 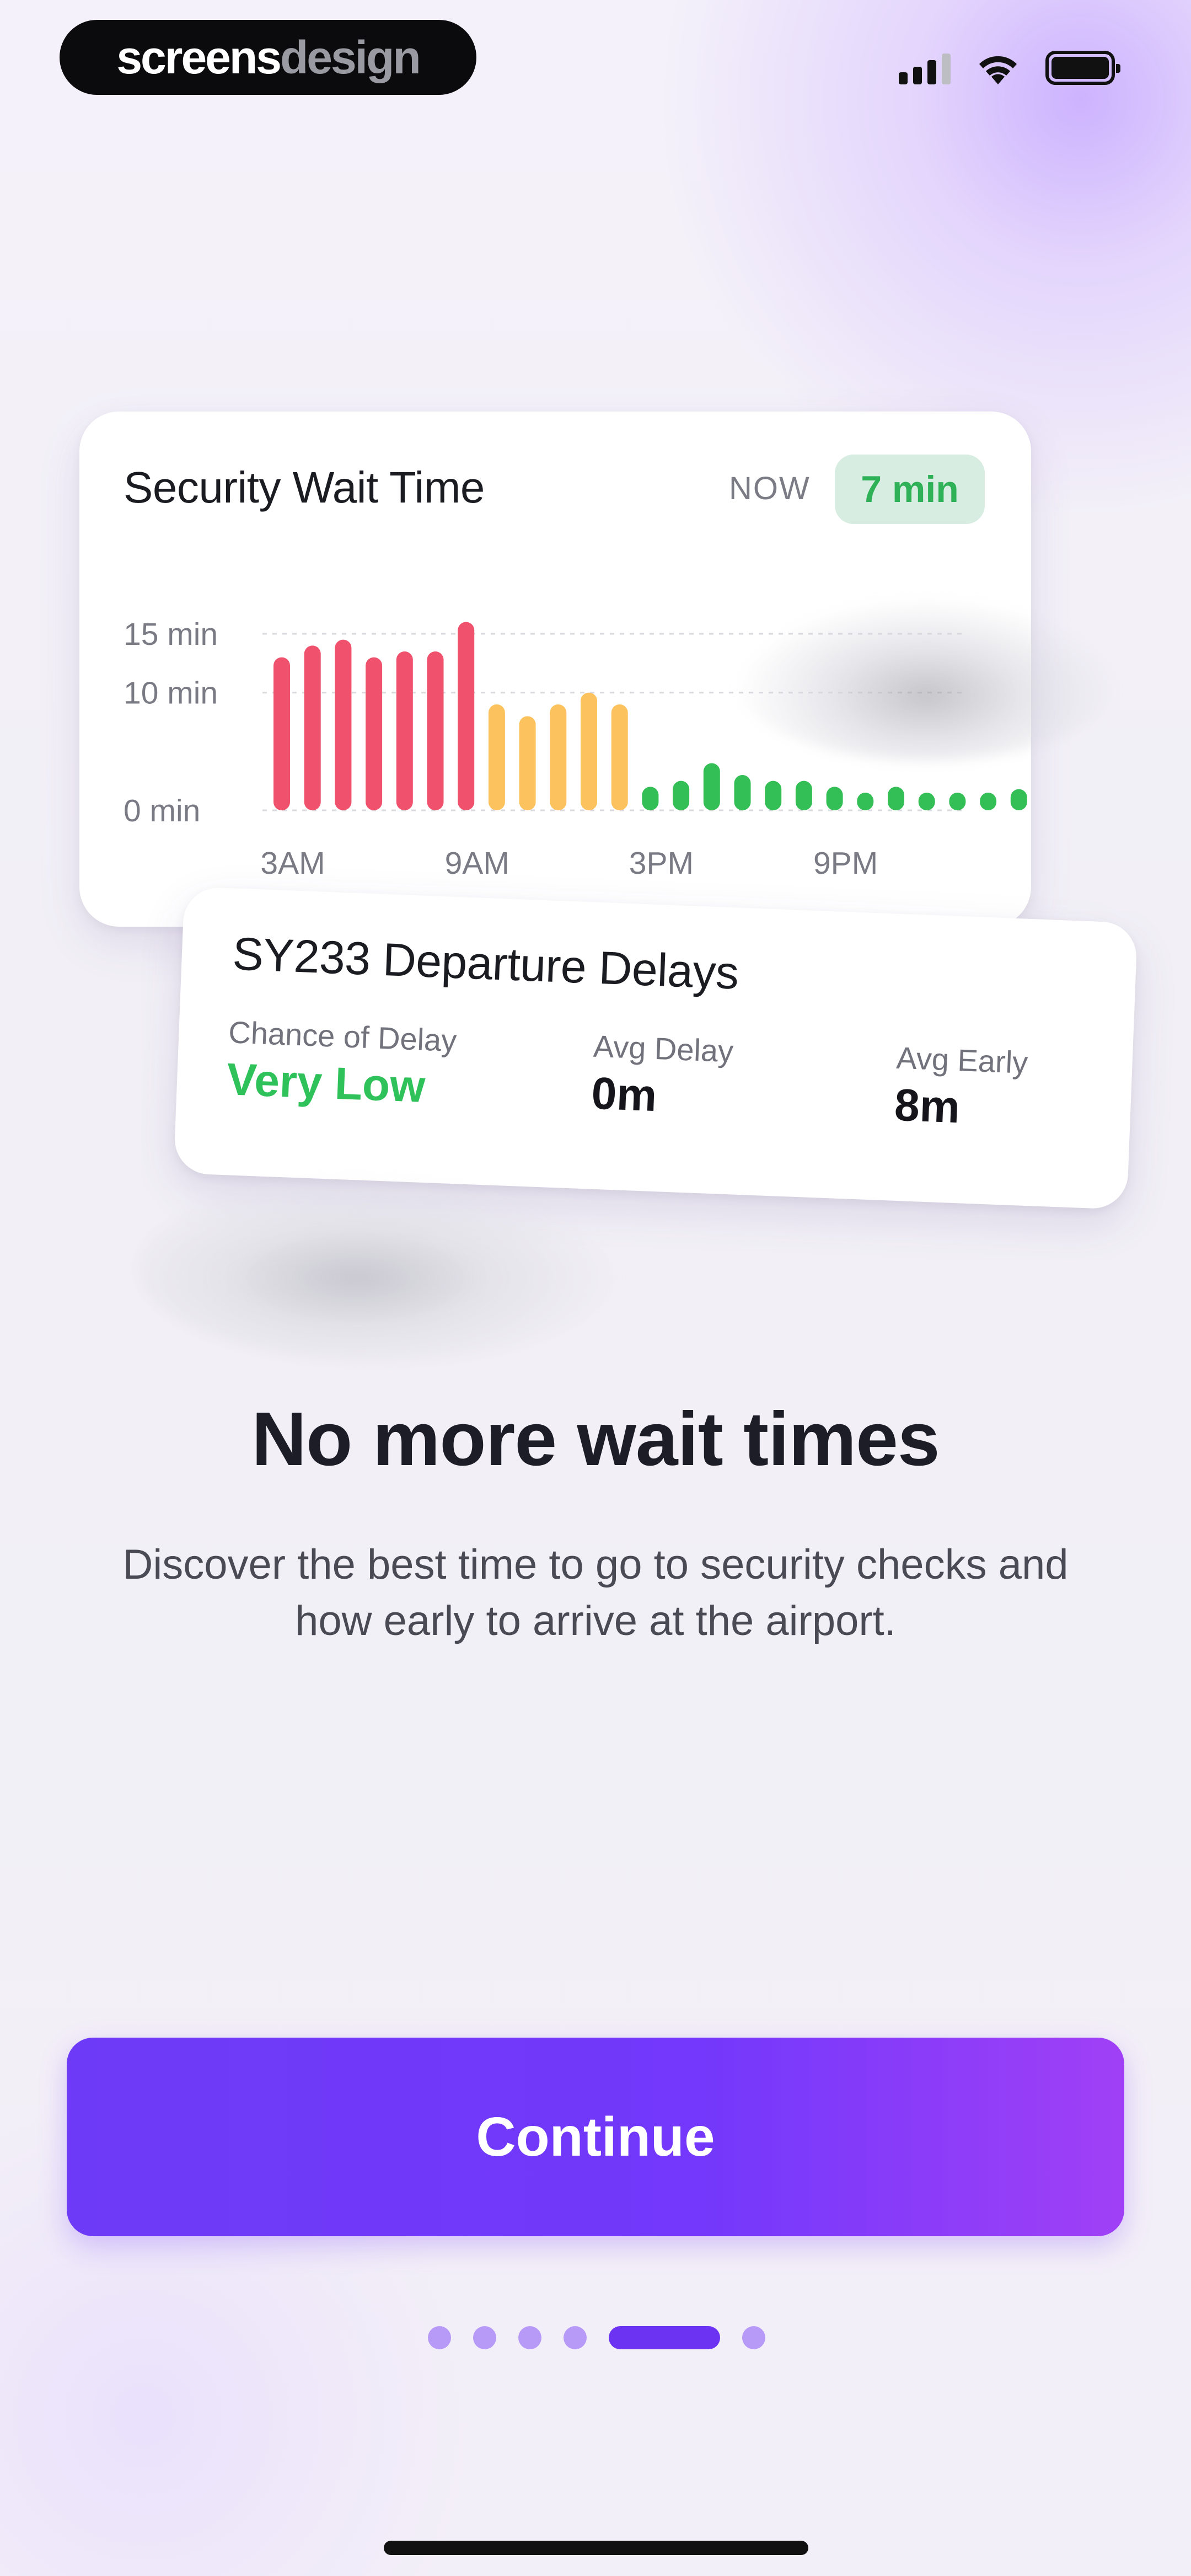 I want to click on status-bar, so click(x=1009, y=68).